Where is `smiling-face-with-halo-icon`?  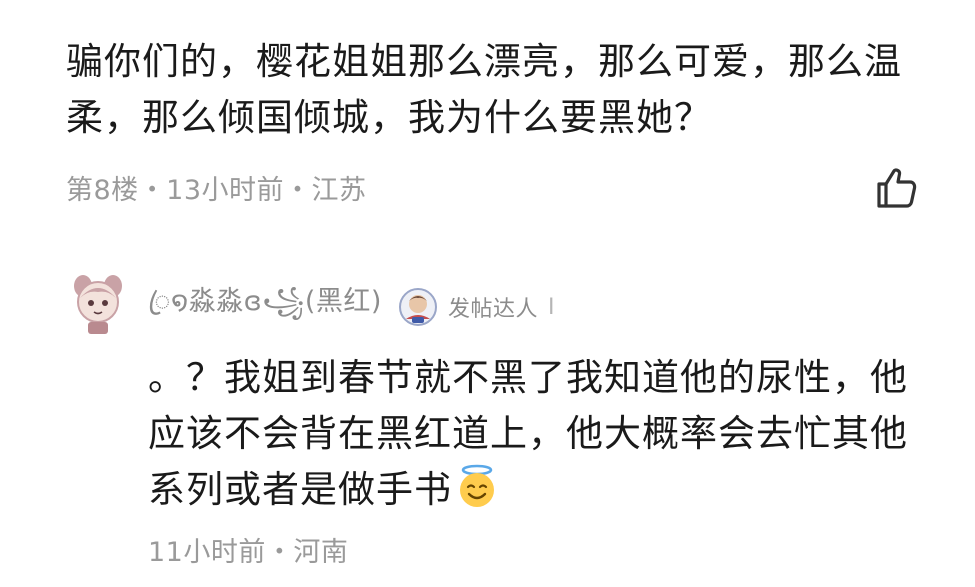 smiling-face-with-halo-icon is located at coordinates (477, 485).